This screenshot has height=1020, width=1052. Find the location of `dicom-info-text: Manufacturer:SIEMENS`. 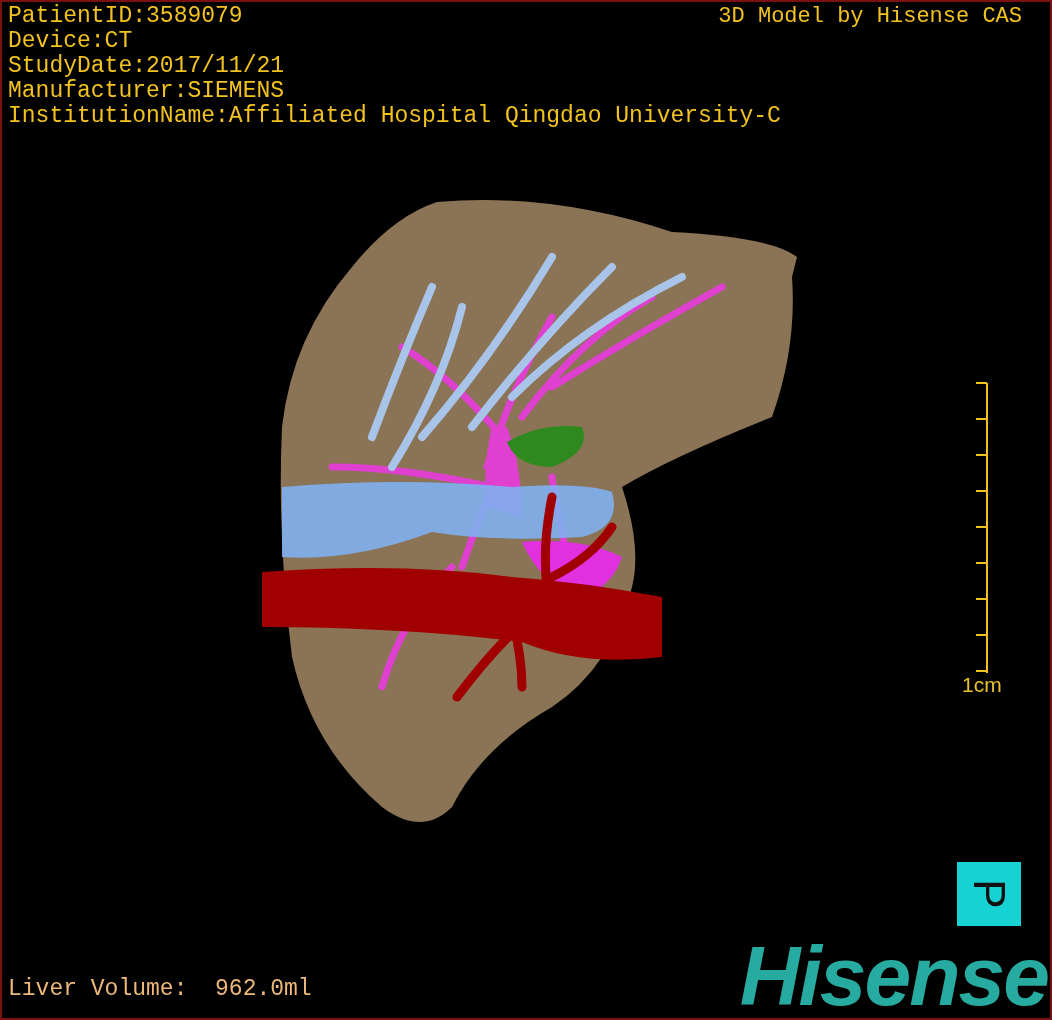

dicom-info-text: Manufacturer:SIEMENS is located at coordinates (146, 91).